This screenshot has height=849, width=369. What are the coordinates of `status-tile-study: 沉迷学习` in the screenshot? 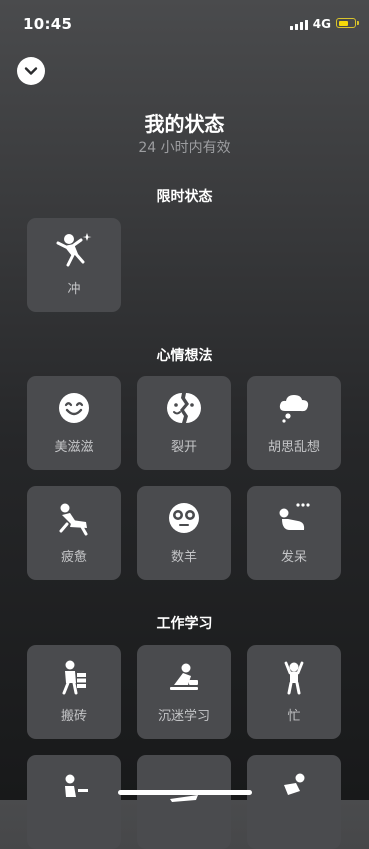 It's located at (184, 692).